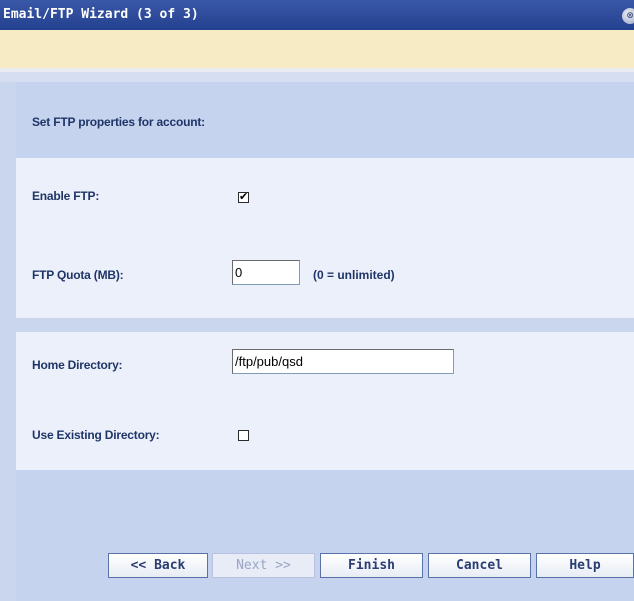  Describe the element at coordinates (371, 565) in the screenshot. I see `finish-button: Finish` at that location.